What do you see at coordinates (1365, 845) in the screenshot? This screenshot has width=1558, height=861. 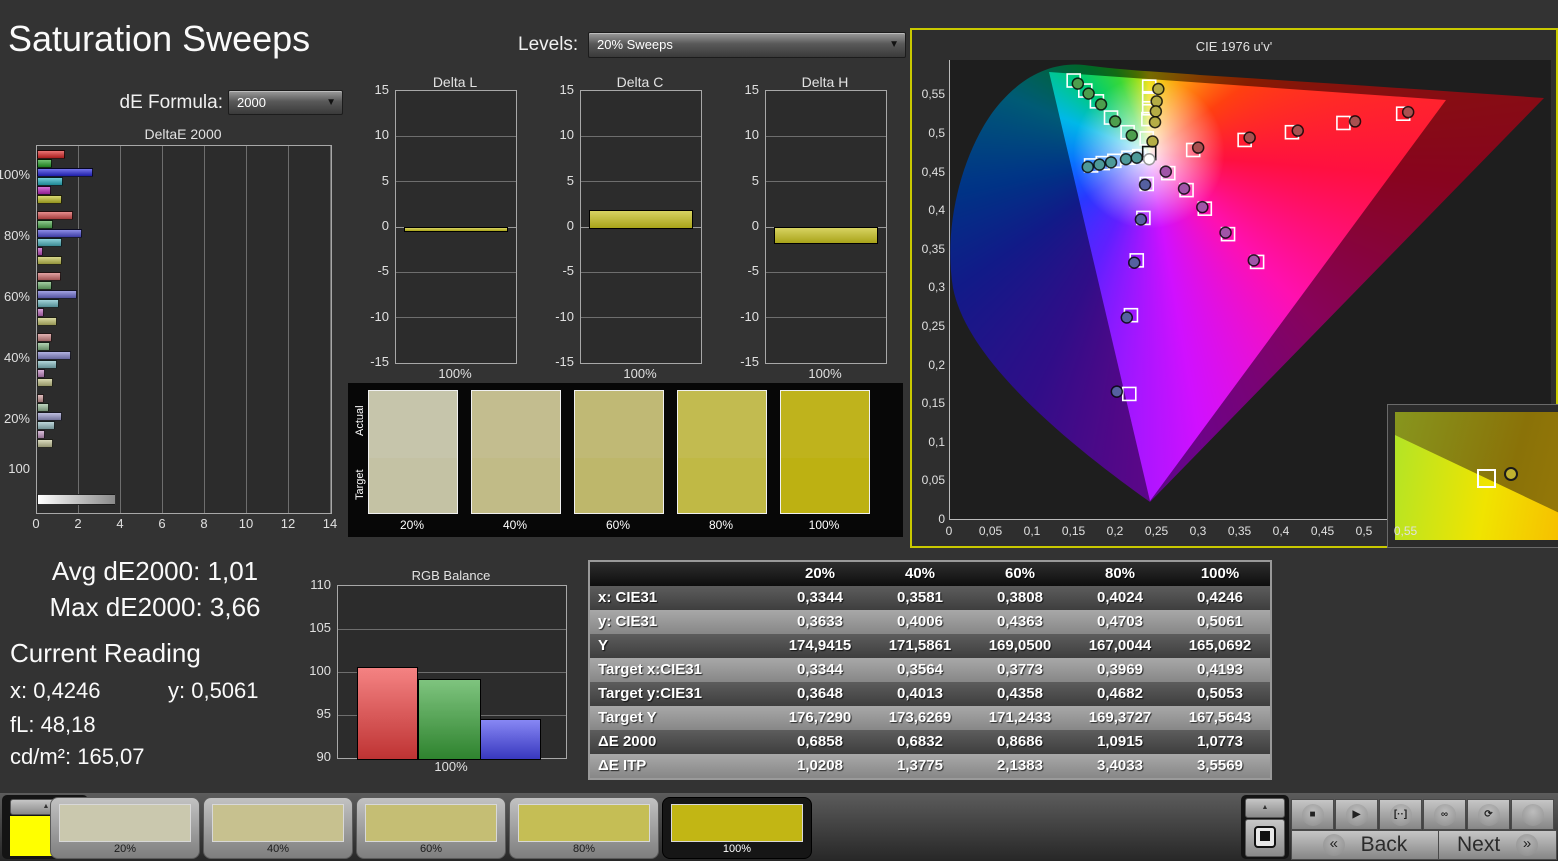 I see `back-button: « Back` at bounding box center [1365, 845].